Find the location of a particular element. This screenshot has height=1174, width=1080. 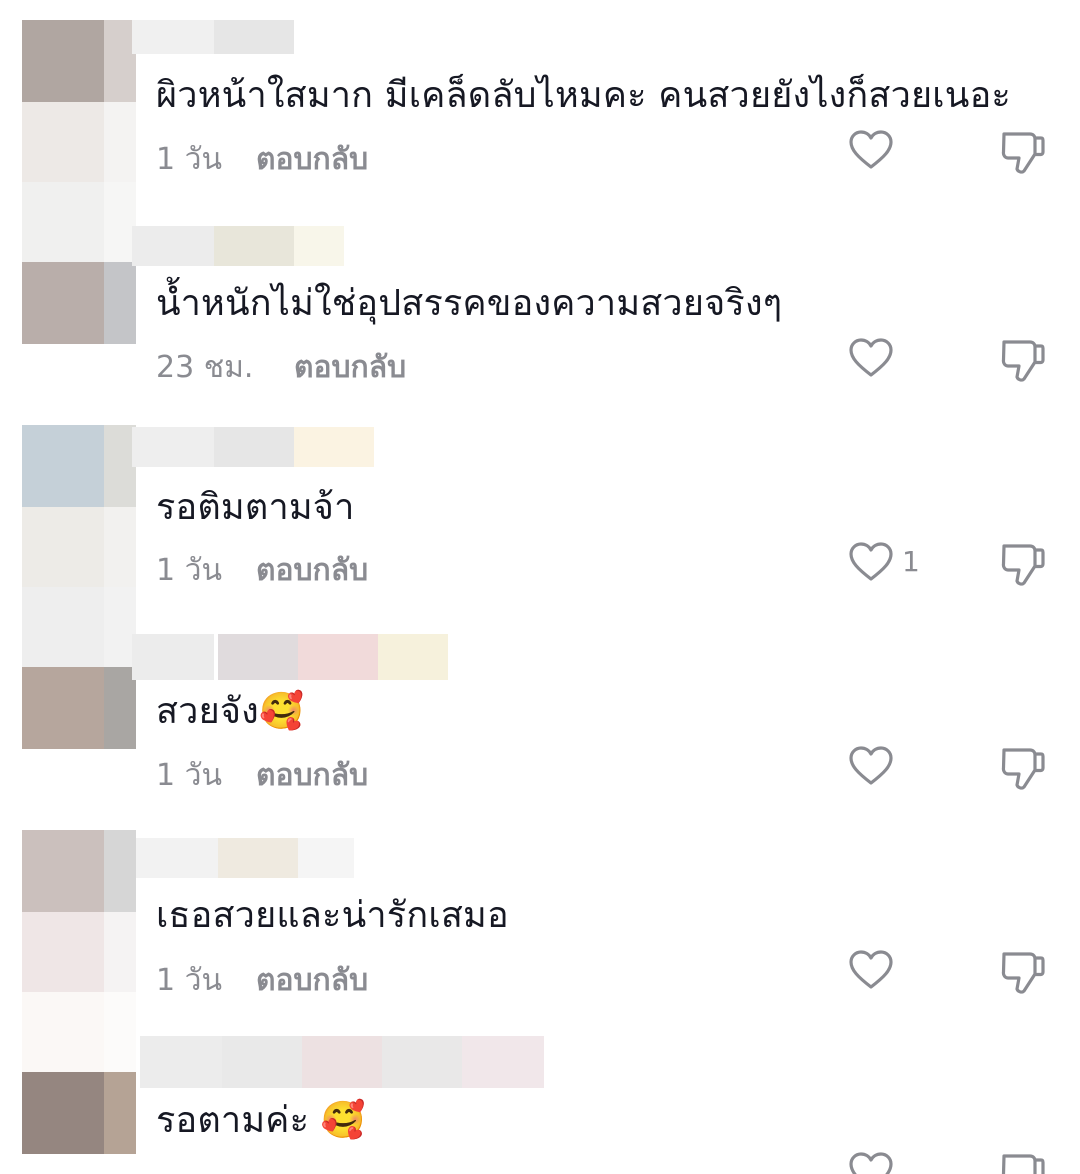

like-count: 1 is located at coordinates (911, 561).